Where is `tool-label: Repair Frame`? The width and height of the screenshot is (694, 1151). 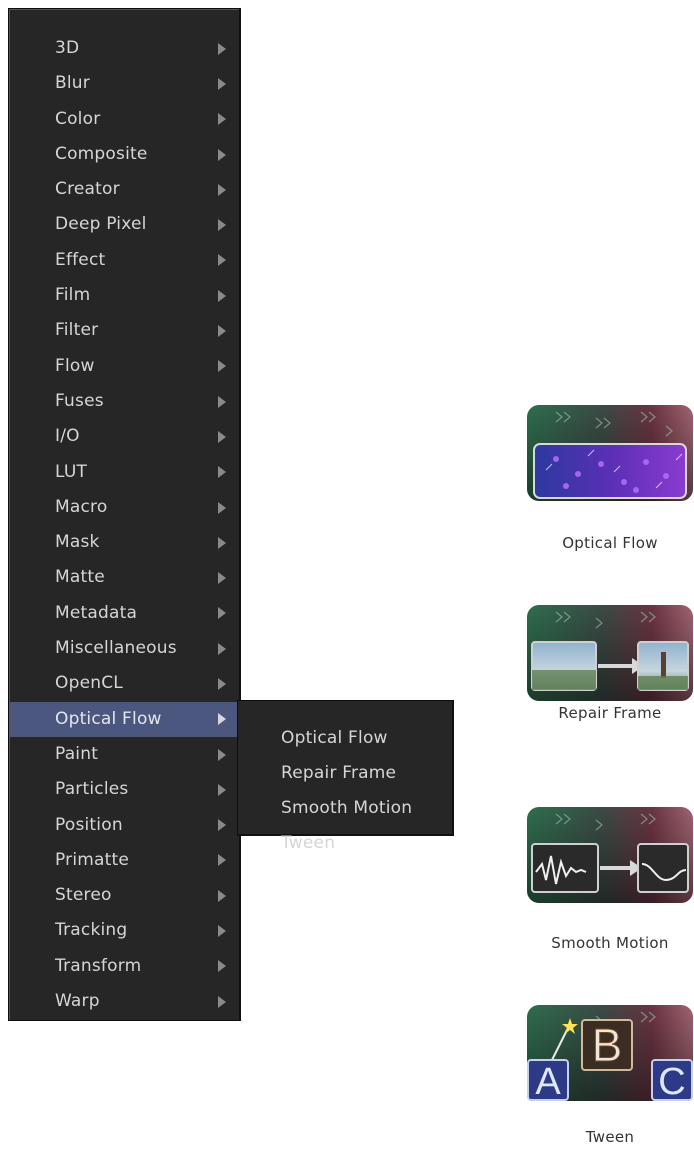
tool-label: Repair Frame is located at coordinates (610, 713).